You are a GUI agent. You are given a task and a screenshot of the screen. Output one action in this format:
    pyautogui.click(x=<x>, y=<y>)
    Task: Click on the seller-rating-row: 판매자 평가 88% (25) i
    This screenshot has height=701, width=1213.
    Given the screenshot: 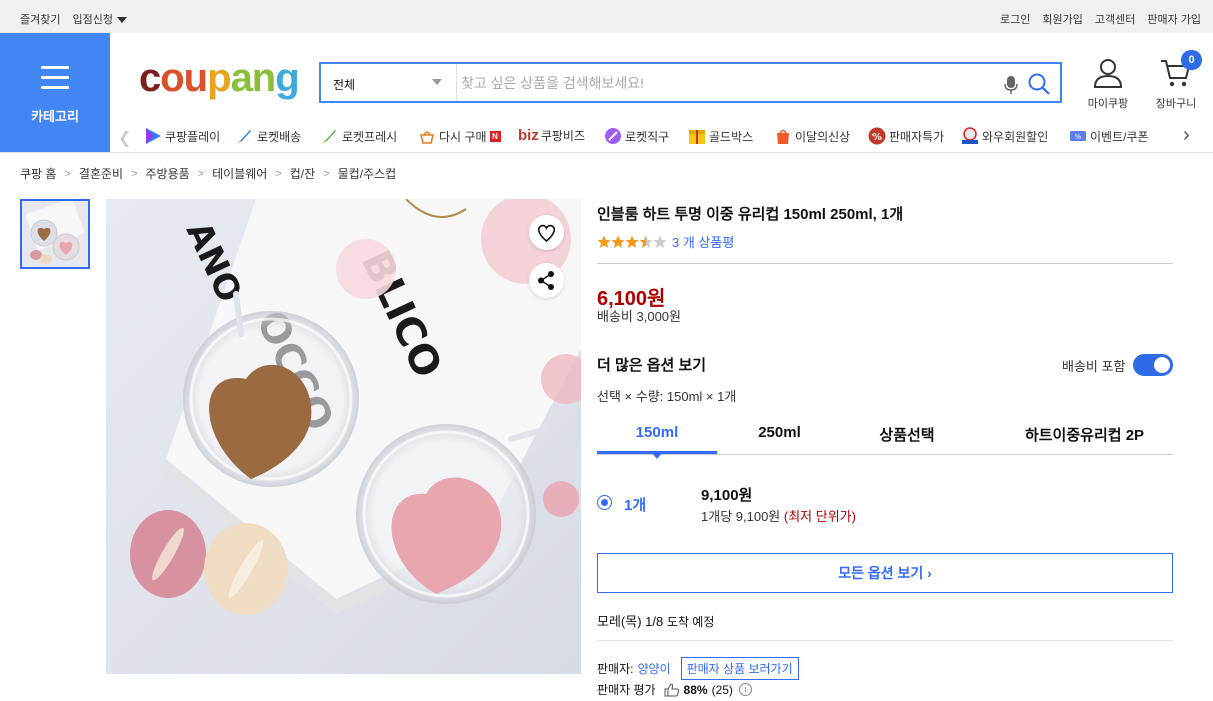 What is the action you would take?
    pyautogui.click(x=674, y=689)
    